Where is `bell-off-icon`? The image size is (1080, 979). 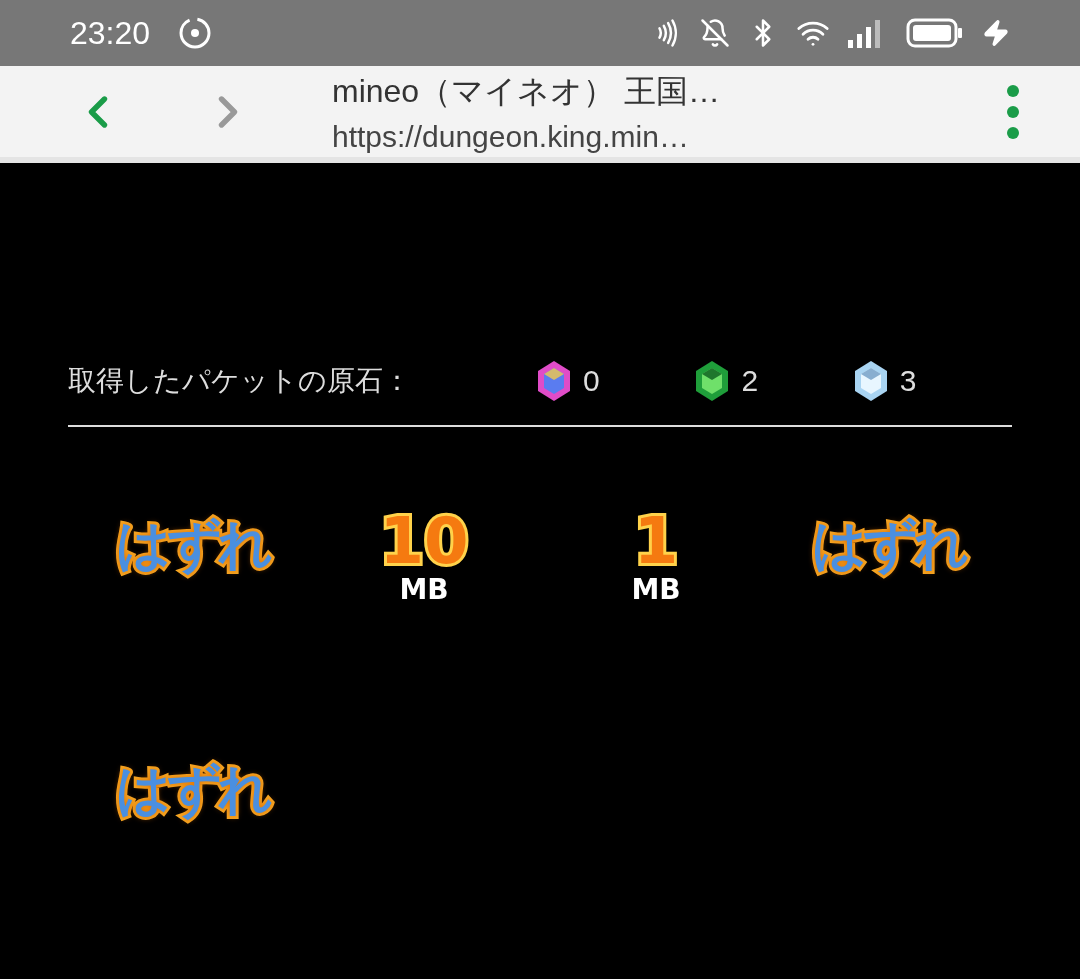
bell-off-icon is located at coordinates (715, 33).